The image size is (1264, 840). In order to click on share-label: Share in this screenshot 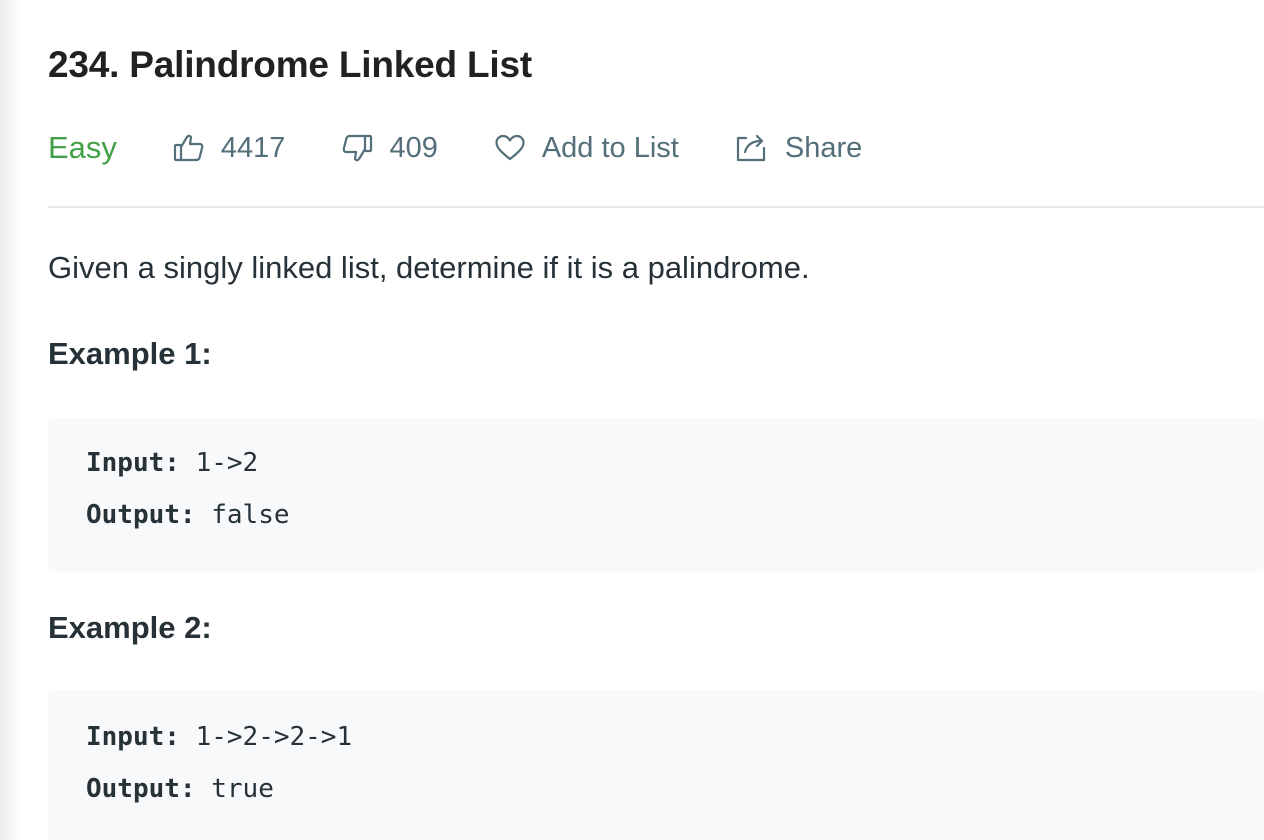, I will do `click(823, 147)`.